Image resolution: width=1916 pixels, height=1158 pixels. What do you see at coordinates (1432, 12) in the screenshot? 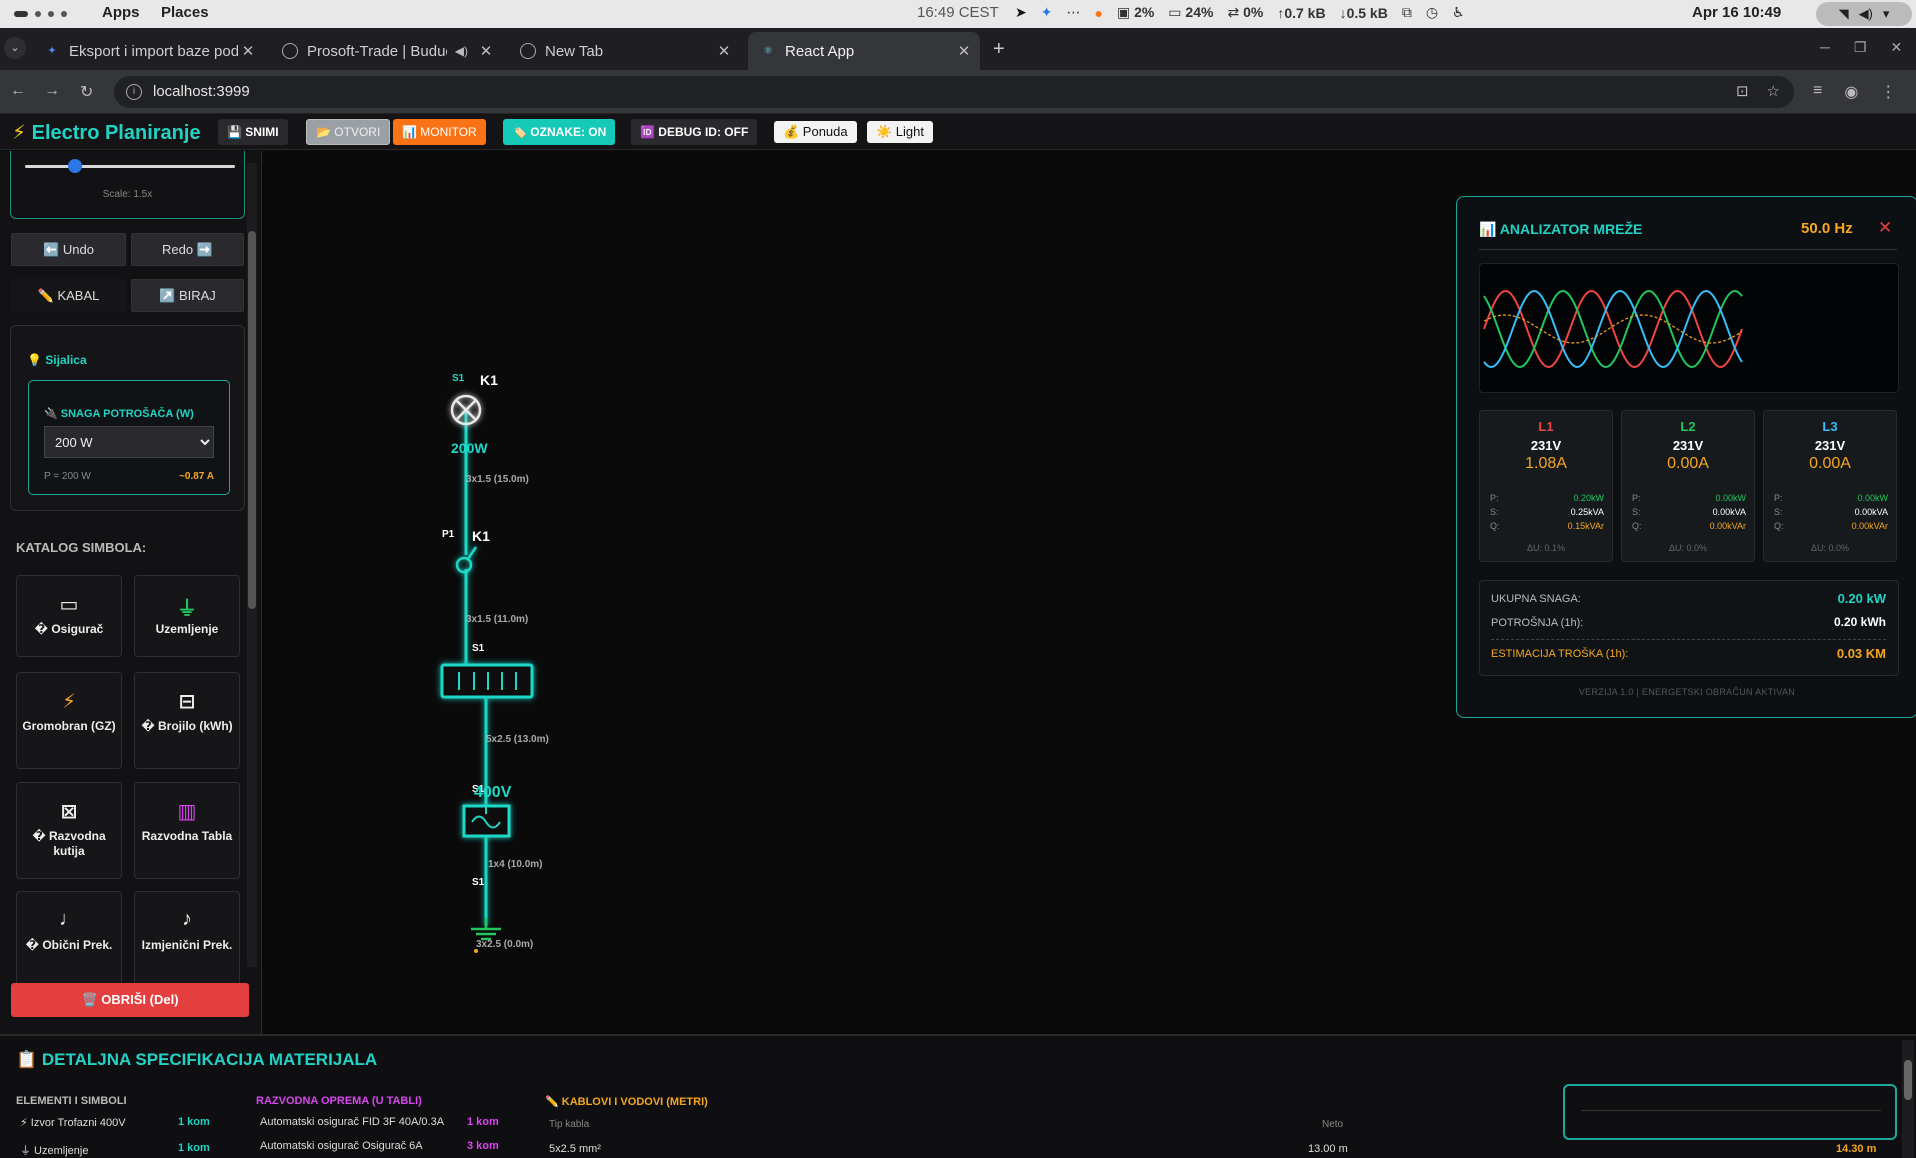
I see `timer-icon: ◷` at bounding box center [1432, 12].